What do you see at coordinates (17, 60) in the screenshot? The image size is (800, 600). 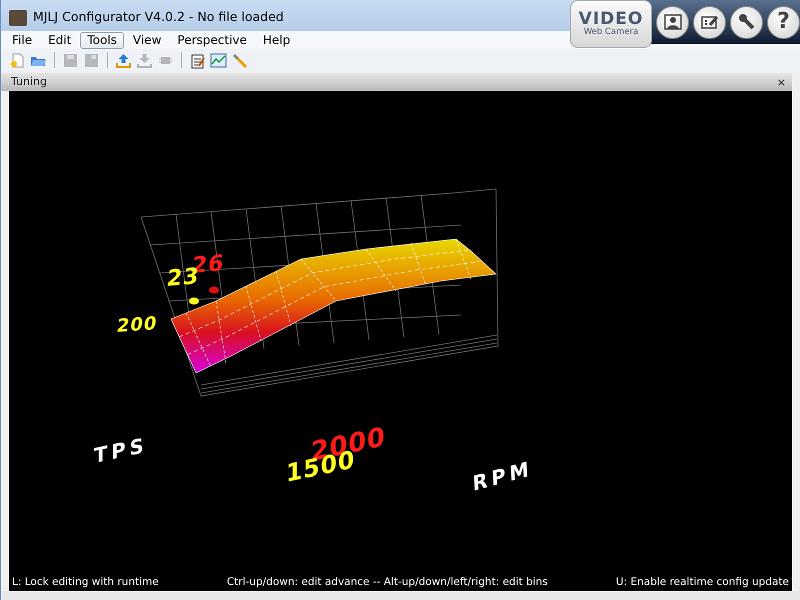 I see `new-file-icon` at bounding box center [17, 60].